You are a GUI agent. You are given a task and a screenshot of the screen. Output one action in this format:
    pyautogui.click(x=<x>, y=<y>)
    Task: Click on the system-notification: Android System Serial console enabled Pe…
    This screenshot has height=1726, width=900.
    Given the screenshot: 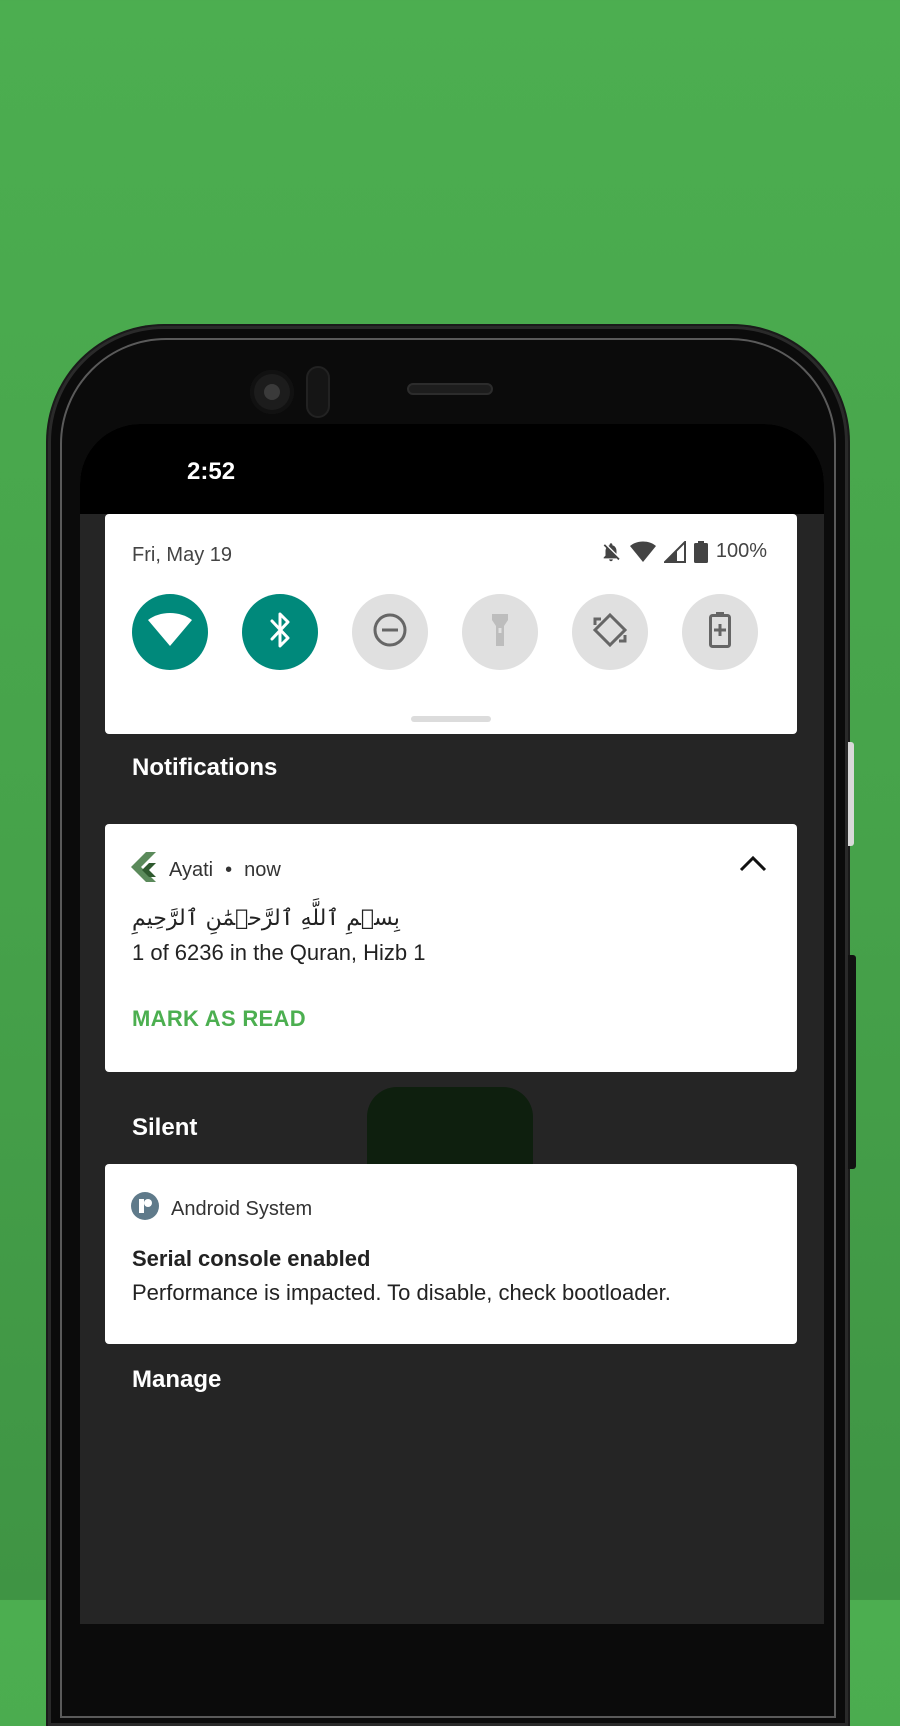 What is the action you would take?
    pyautogui.click(x=451, y=1254)
    